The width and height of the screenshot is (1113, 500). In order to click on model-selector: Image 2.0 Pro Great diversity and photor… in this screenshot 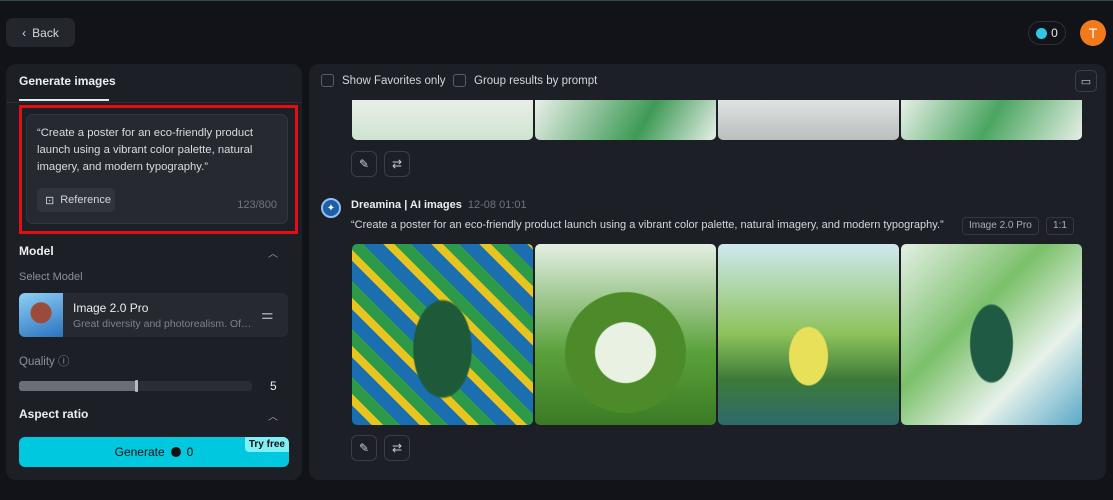, I will do `click(153, 315)`.